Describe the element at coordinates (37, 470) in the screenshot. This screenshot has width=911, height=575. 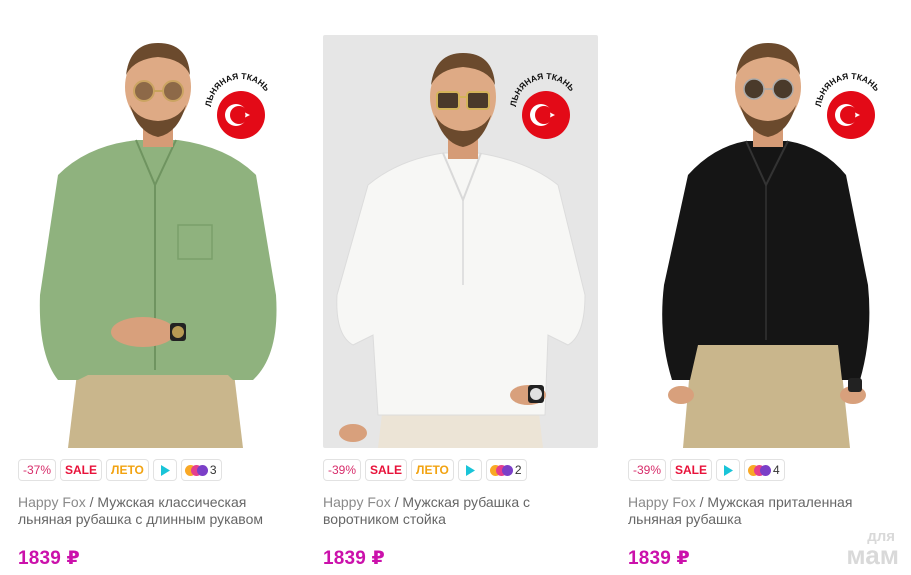
I see `discount-badge: -37%` at that location.